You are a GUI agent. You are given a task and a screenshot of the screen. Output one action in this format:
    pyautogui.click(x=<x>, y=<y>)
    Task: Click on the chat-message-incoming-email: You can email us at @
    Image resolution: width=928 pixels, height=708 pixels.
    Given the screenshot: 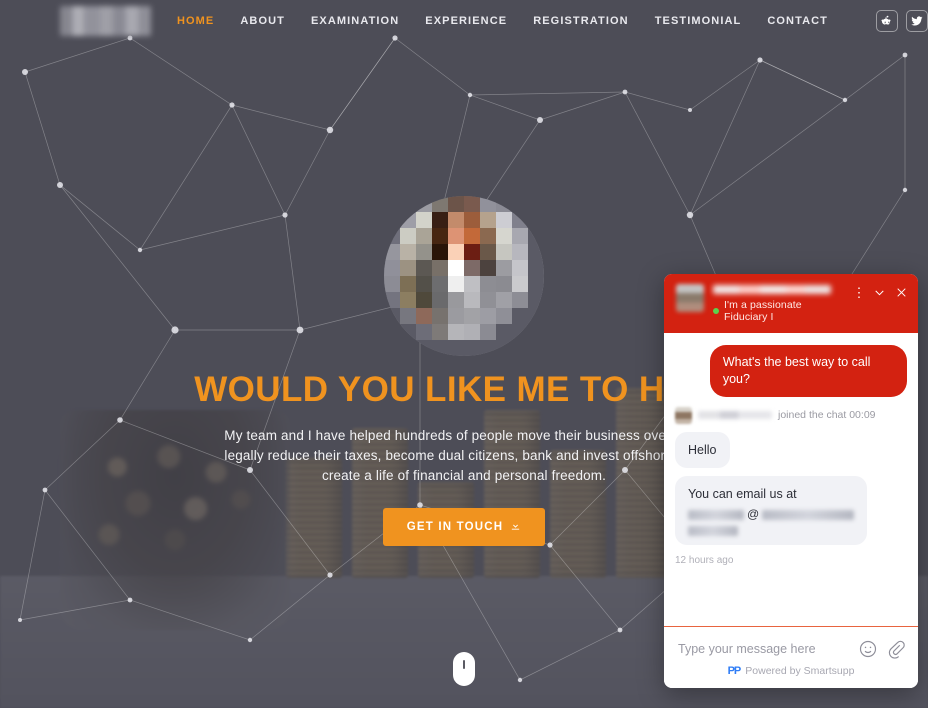 What is the action you would take?
    pyautogui.click(x=771, y=510)
    